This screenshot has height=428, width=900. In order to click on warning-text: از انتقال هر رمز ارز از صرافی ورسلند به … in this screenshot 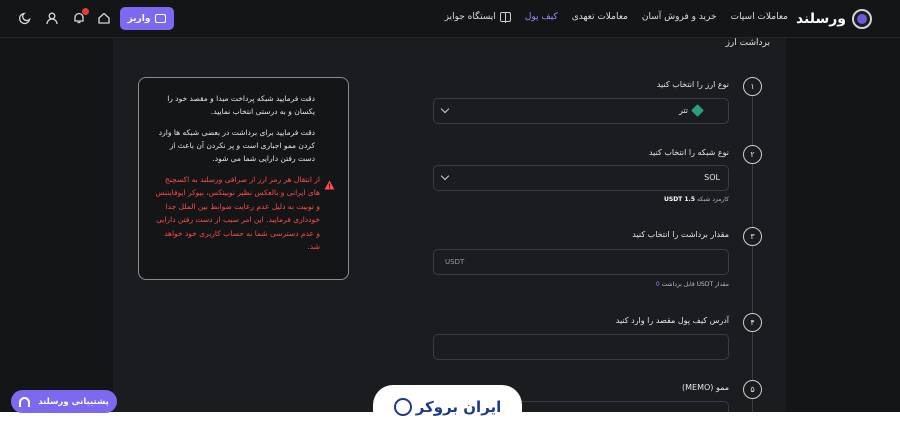, I will do `click(238, 213)`.